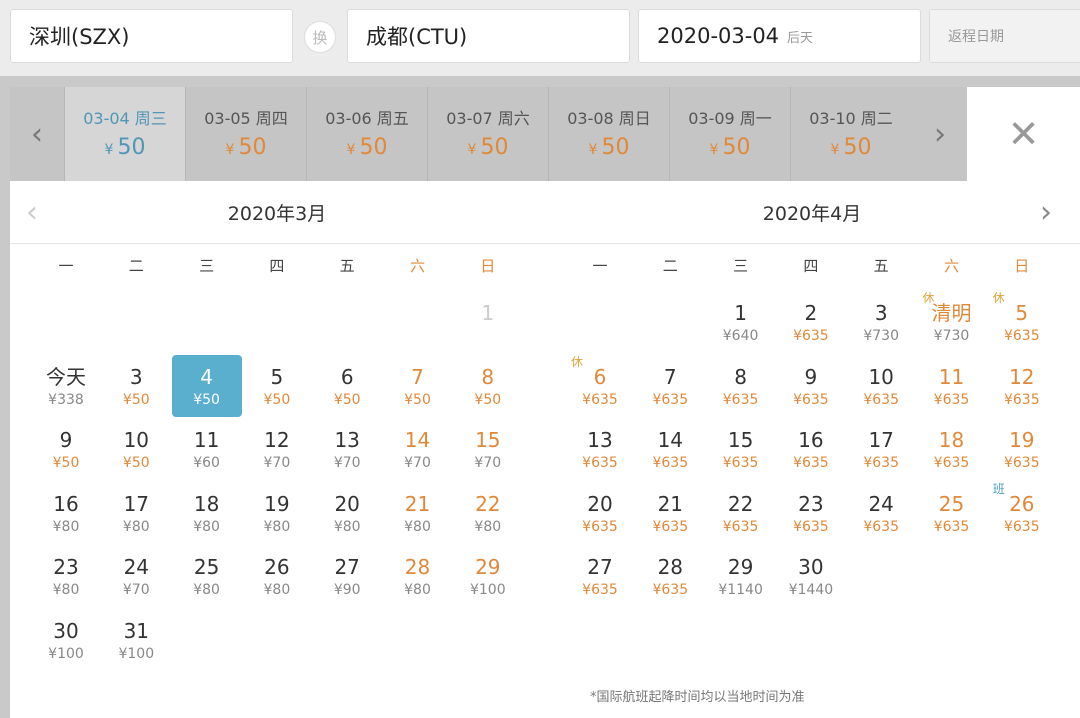 Image resolution: width=1080 pixels, height=718 pixels. What do you see at coordinates (488, 576) in the screenshot?
I see `calendar-day: 29 ¥100` at bounding box center [488, 576].